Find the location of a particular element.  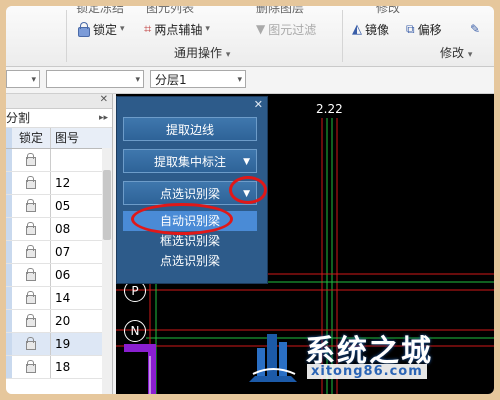

mirror-icon: ◭ is located at coordinates (357, 29).